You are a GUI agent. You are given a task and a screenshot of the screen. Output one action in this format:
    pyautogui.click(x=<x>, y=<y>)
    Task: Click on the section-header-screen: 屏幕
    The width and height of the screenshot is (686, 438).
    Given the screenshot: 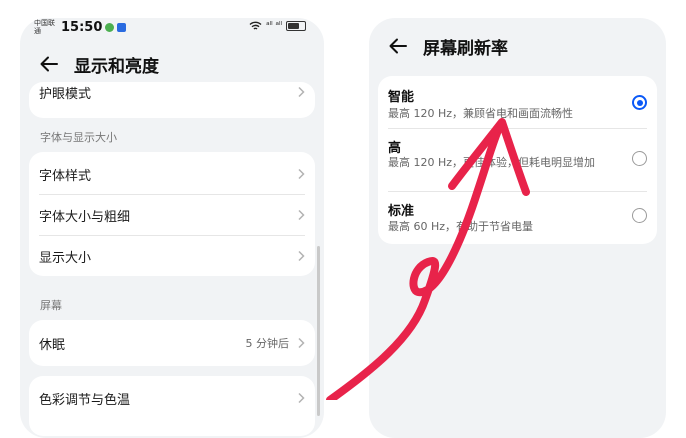 What is the action you would take?
    pyautogui.click(x=51, y=305)
    